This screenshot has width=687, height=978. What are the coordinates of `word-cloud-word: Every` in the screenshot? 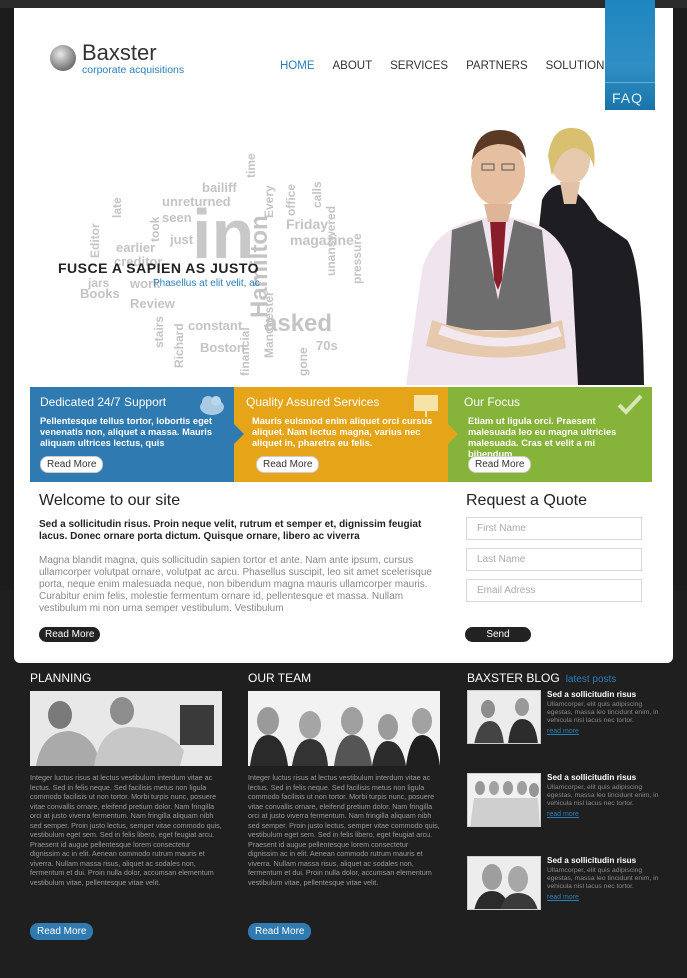 It's located at (269, 201).